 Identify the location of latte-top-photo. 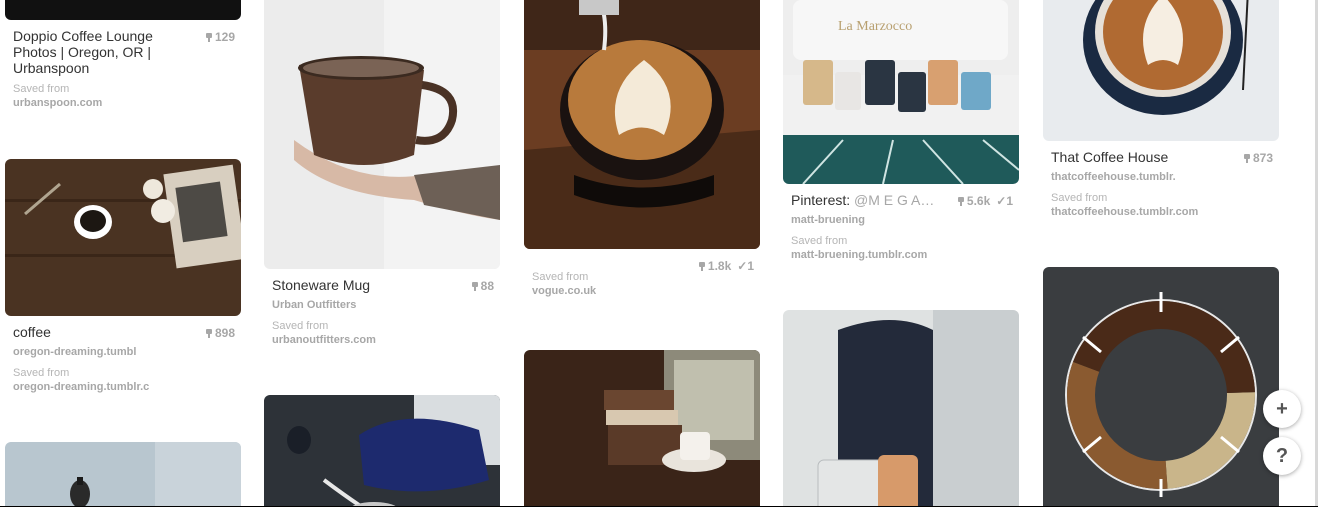
(1161, 70).